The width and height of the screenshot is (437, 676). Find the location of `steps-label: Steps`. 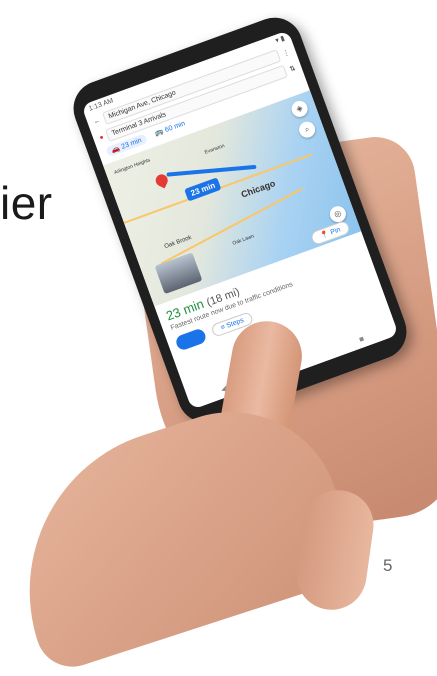

steps-label: Steps is located at coordinates (235, 323).